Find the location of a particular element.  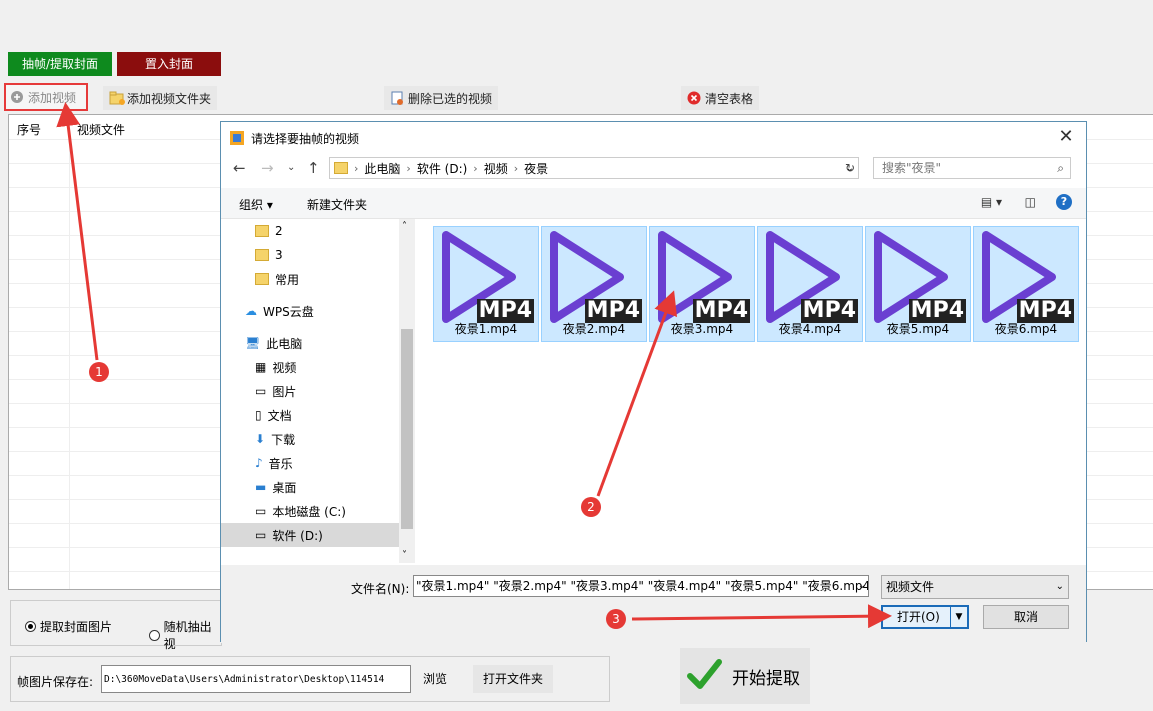

nav-item-music: ♪ 音乐 is located at coordinates (274, 463).